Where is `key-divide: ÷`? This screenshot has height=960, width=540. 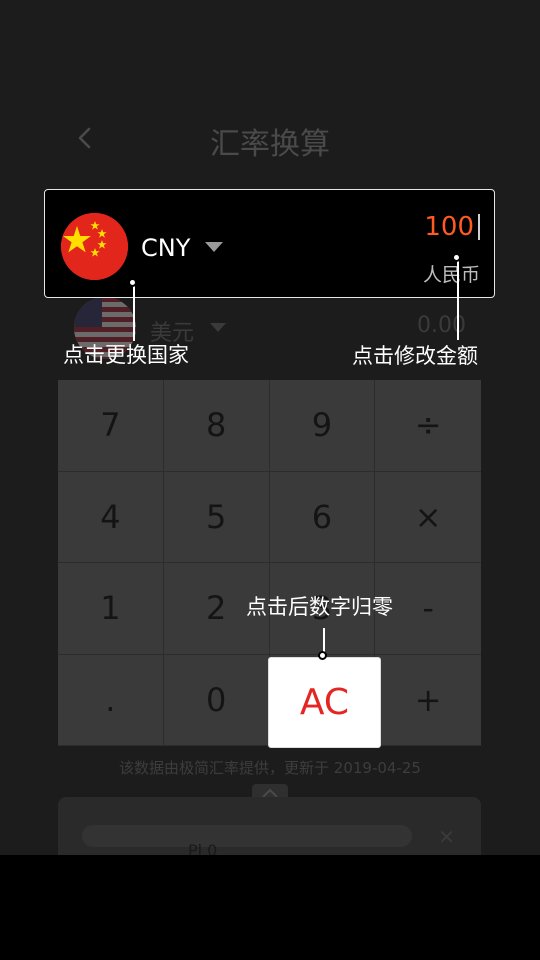
key-divide: ÷ is located at coordinates (428, 426).